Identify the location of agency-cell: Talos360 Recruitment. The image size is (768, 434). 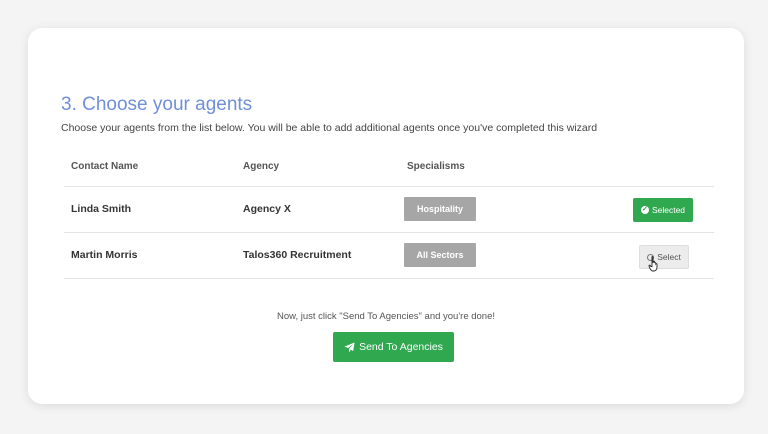
(297, 255).